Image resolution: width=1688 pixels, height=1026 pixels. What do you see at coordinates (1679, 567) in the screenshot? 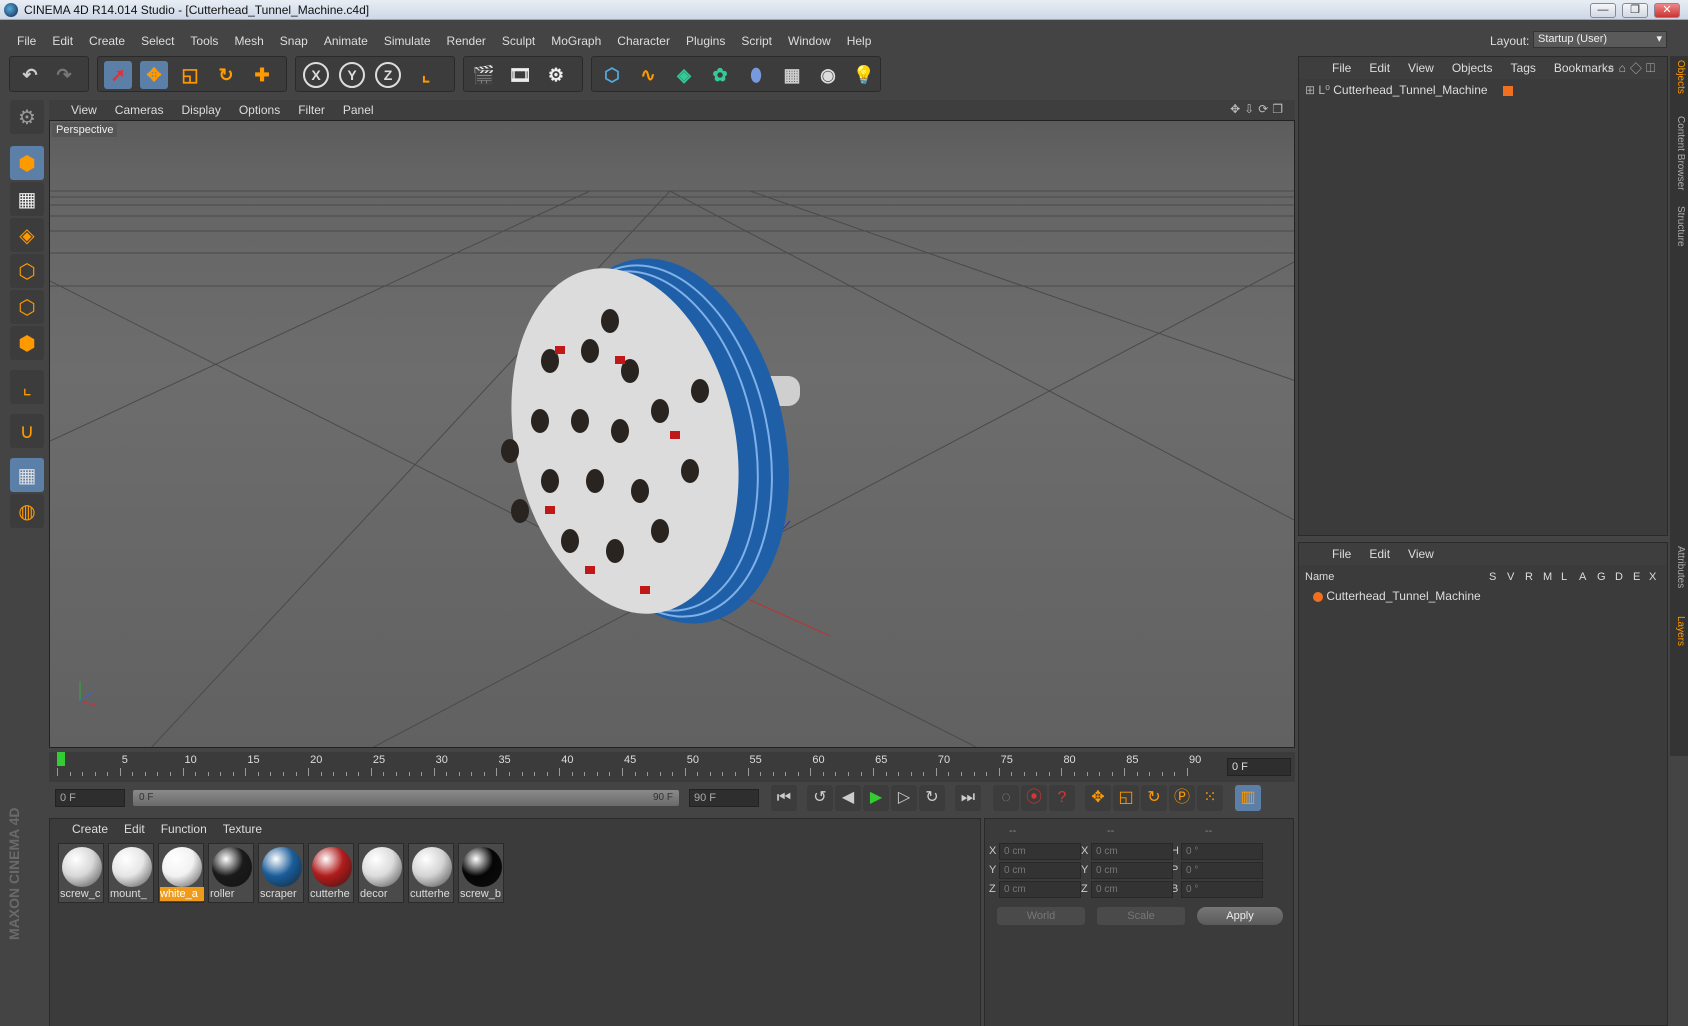
I see `tab-attributes: Attributes` at bounding box center [1679, 567].